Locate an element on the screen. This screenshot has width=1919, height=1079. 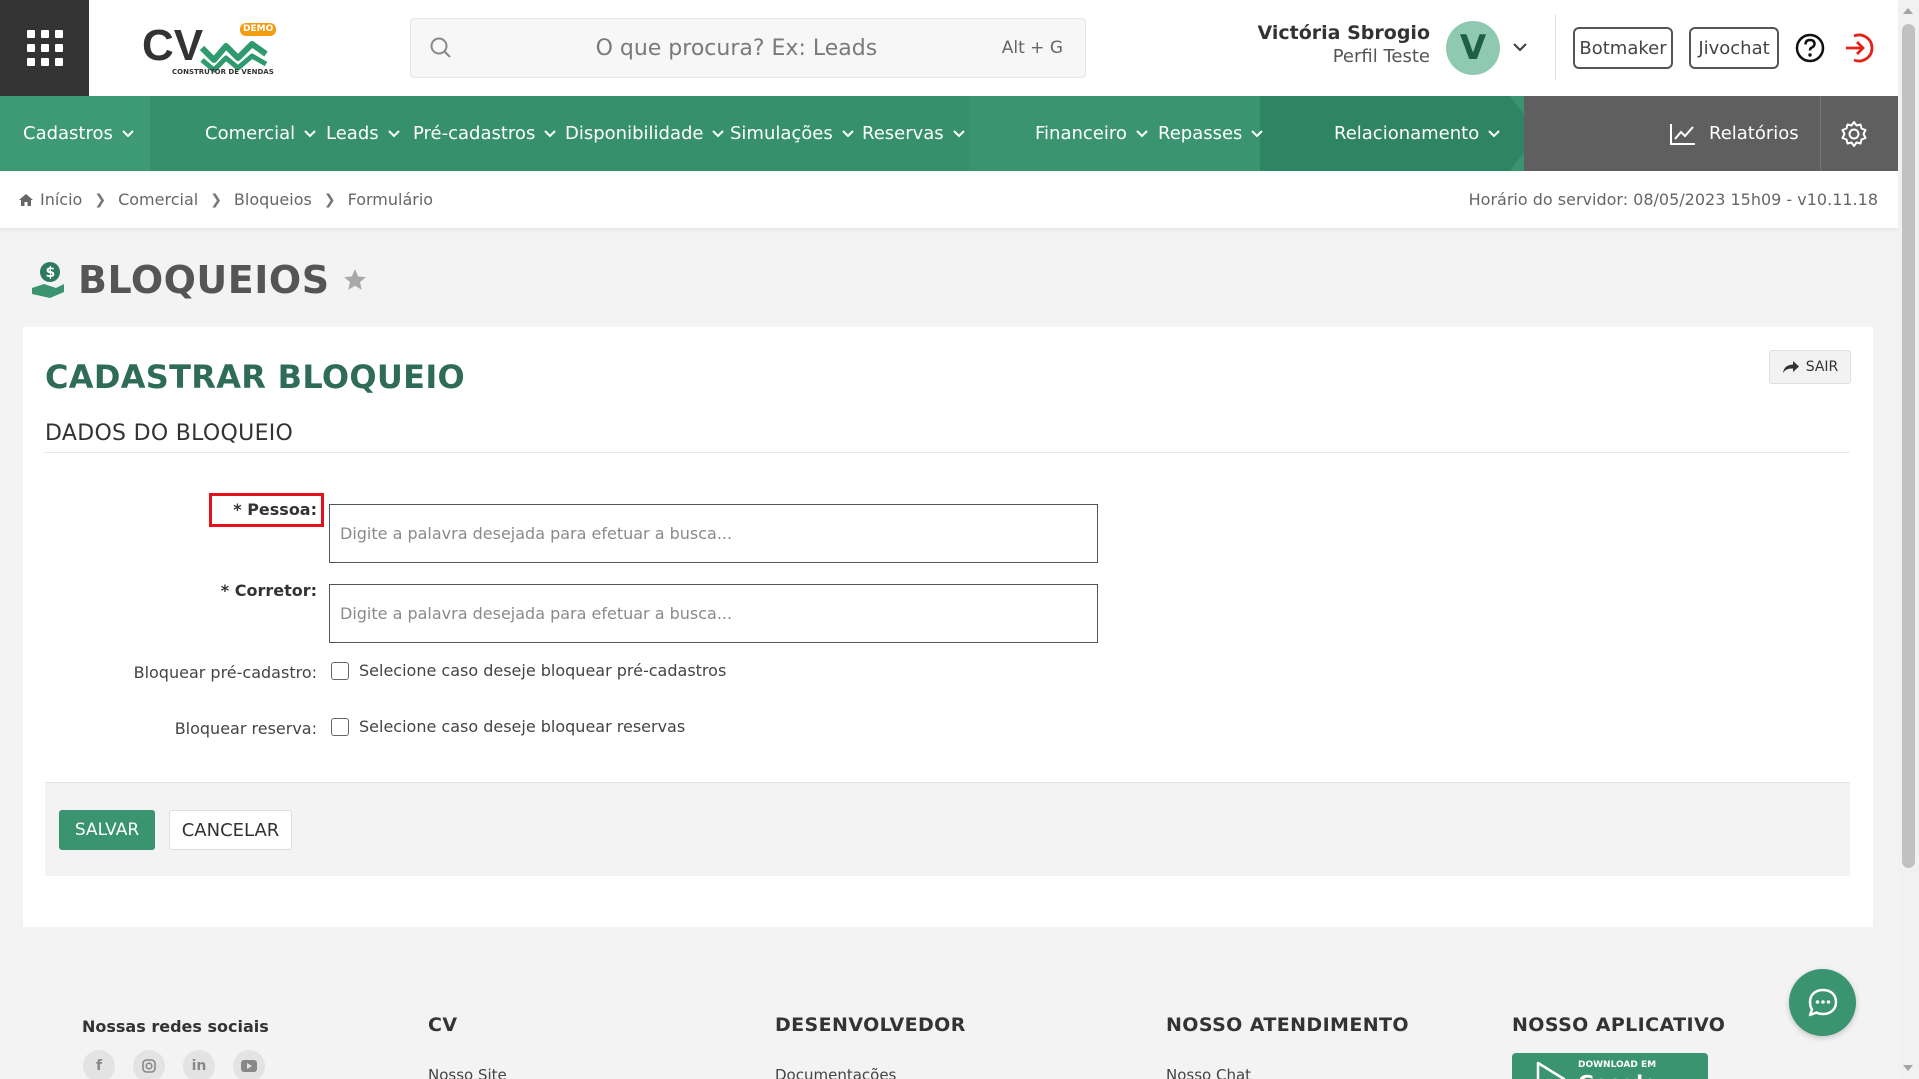
bloquear-reserva-option: Selecione caso deseje bloquear reservas is located at coordinates (508, 726).